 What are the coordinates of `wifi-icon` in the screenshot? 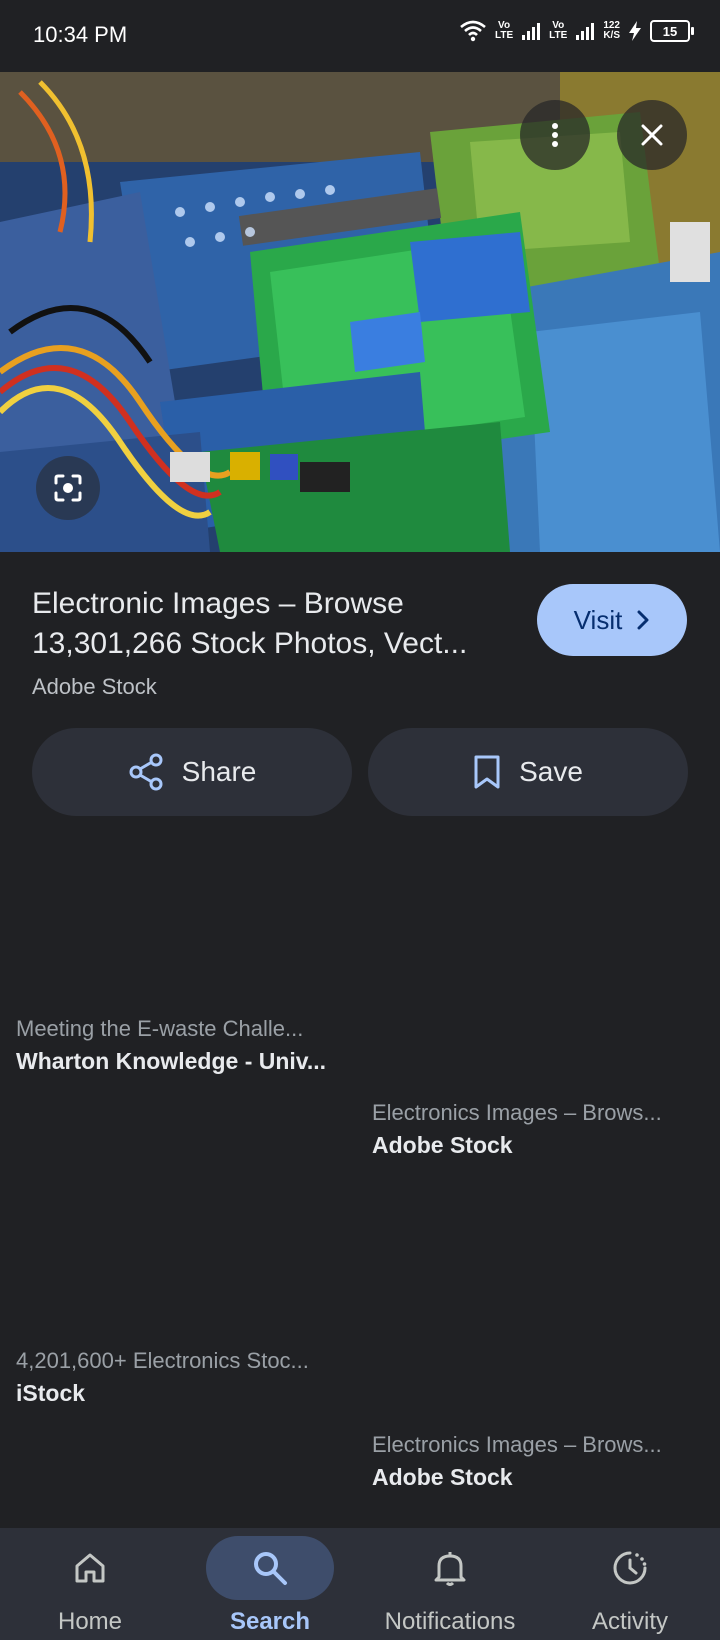 It's located at (473, 31).